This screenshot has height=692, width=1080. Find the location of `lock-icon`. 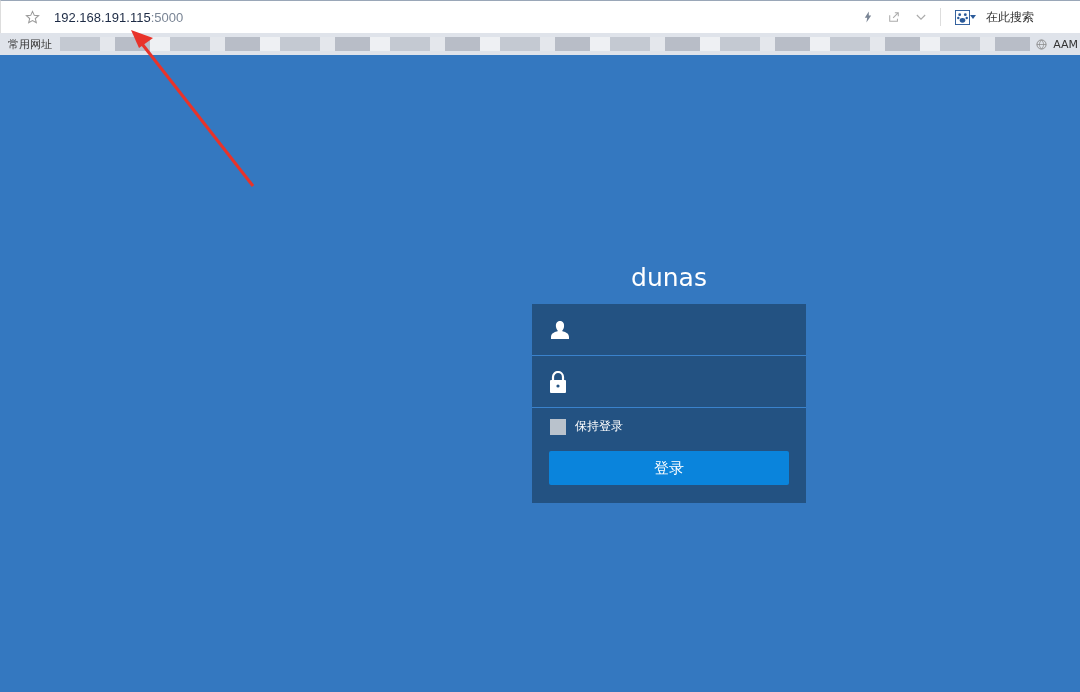

lock-icon is located at coordinates (558, 381).